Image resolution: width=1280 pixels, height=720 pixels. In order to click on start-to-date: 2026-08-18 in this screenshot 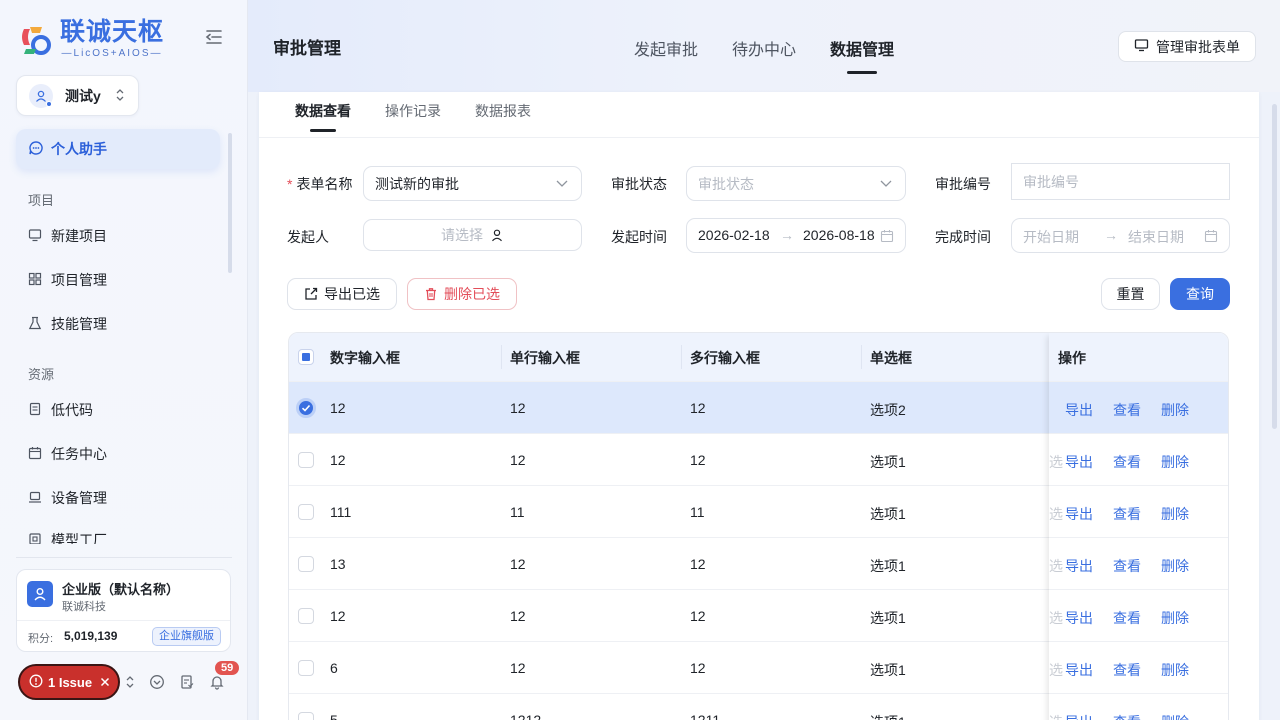, I will do `click(840, 235)`.